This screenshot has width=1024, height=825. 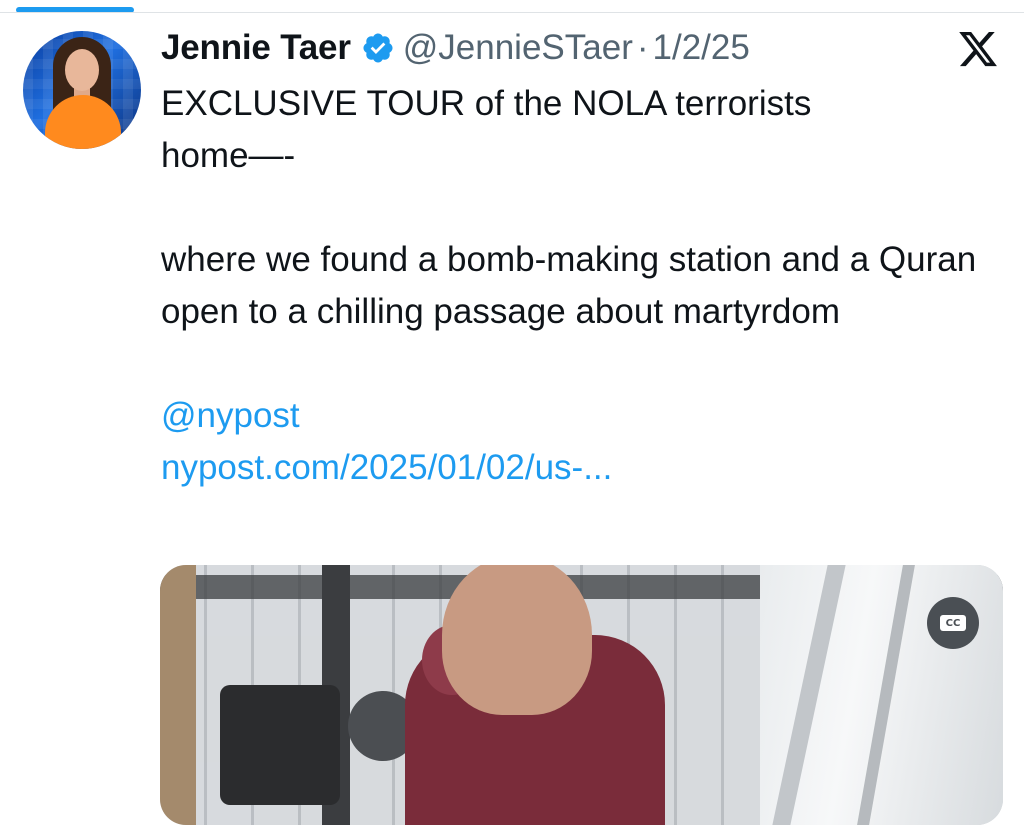 What do you see at coordinates (486, 103) in the screenshot?
I see `tweet-text-line: EXCLUSIVE TOUR of the NOLA terrorists` at bounding box center [486, 103].